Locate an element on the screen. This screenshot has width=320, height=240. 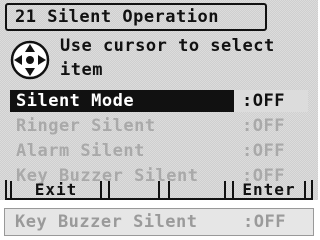
menu-item-label: Ringer Silent is located at coordinates (86, 126).